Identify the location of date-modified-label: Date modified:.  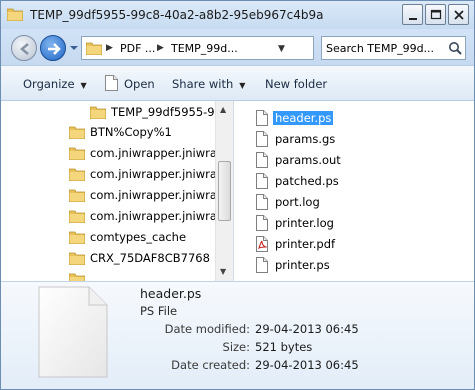
(207, 329).